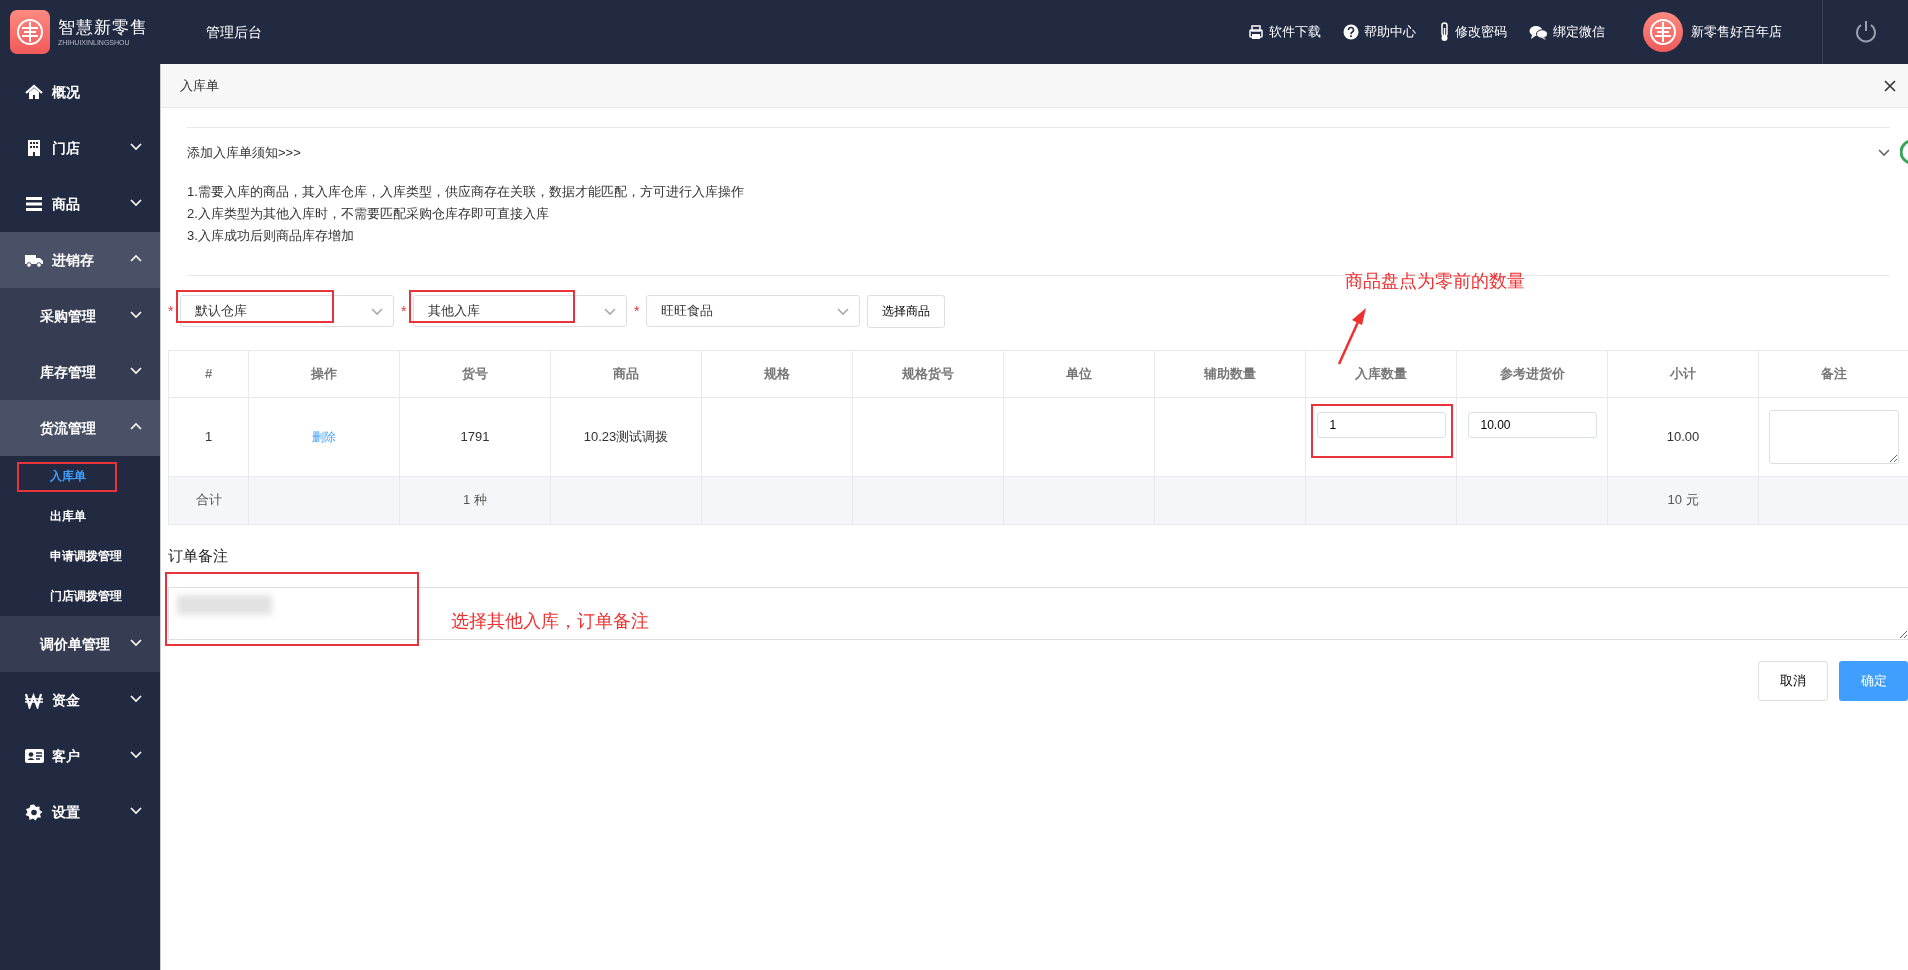 The image size is (1908, 970). I want to click on sidebar-subitem: 出库单, so click(68, 516).